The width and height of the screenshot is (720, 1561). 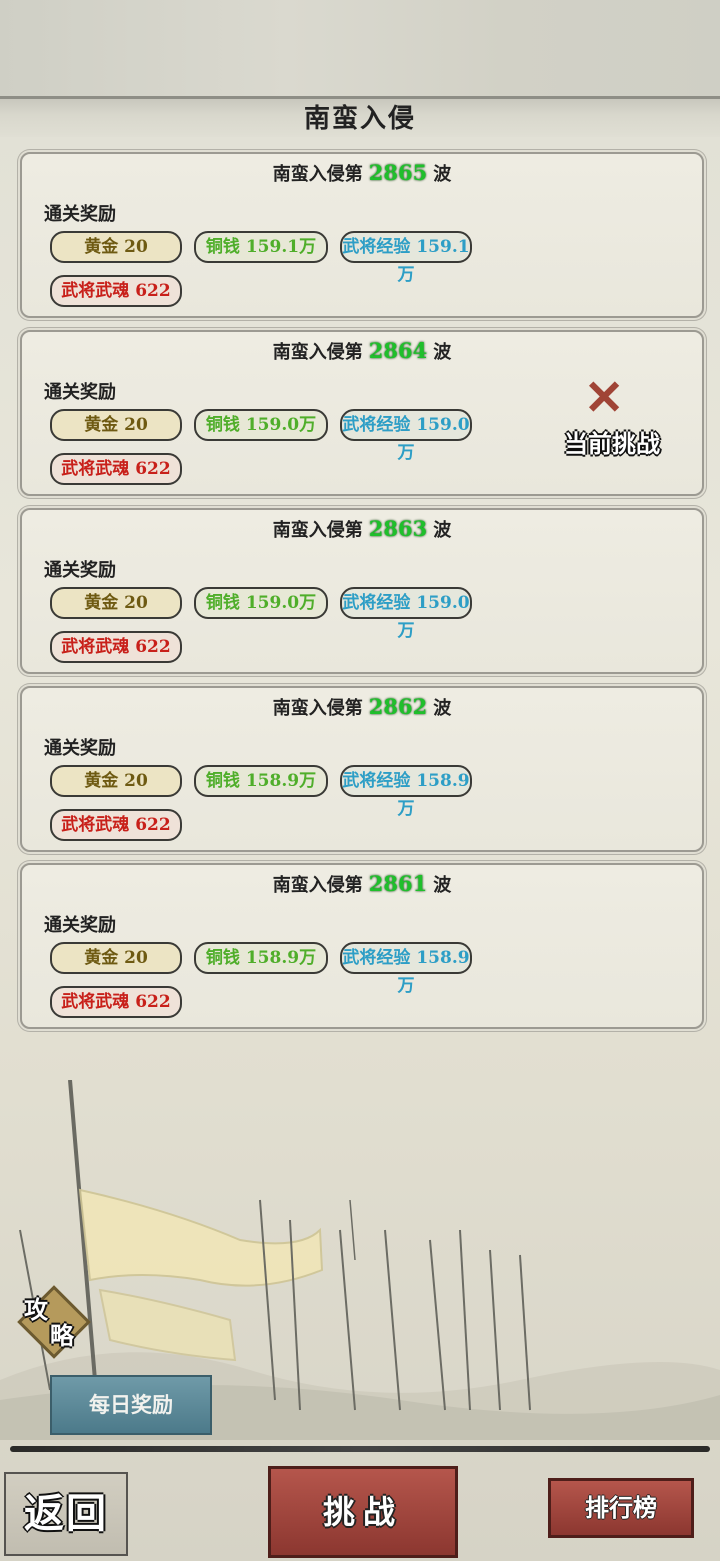 What do you see at coordinates (406, 258) in the screenshot?
I see `reward-exp: 武将经验 159.1万` at bounding box center [406, 258].